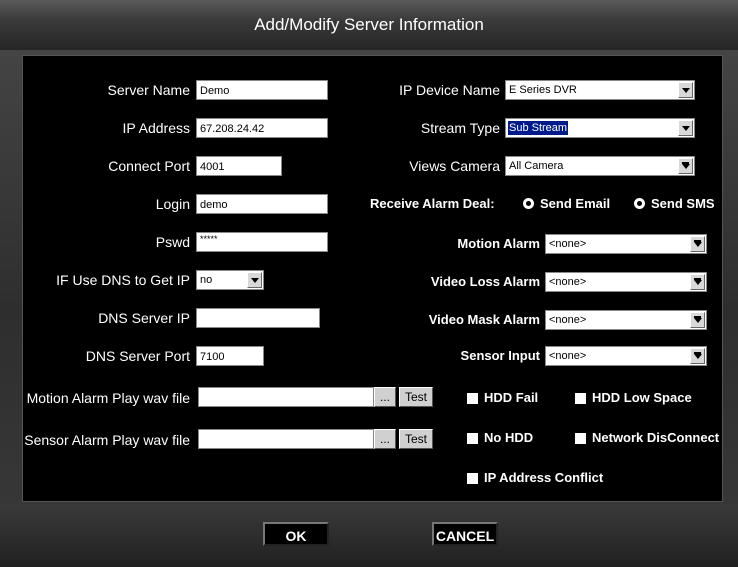 This screenshot has height=567, width=738. Describe the element at coordinates (580, 398) in the screenshot. I see `hdd-low-space-checkbox` at that location.